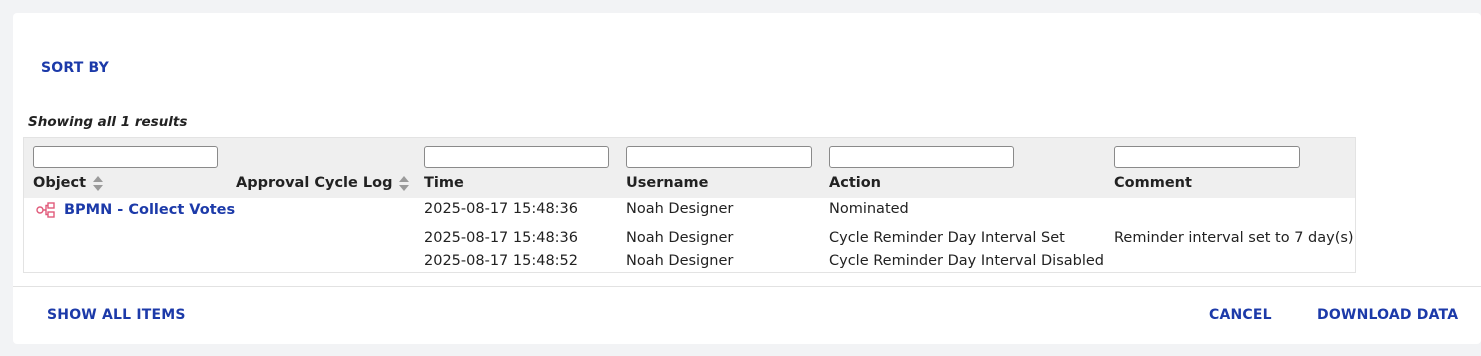 The width and height of the screenshot is (1481, 356). I want to click on download-data-button: DOWNLOAD DATA, so click(1387, 315).